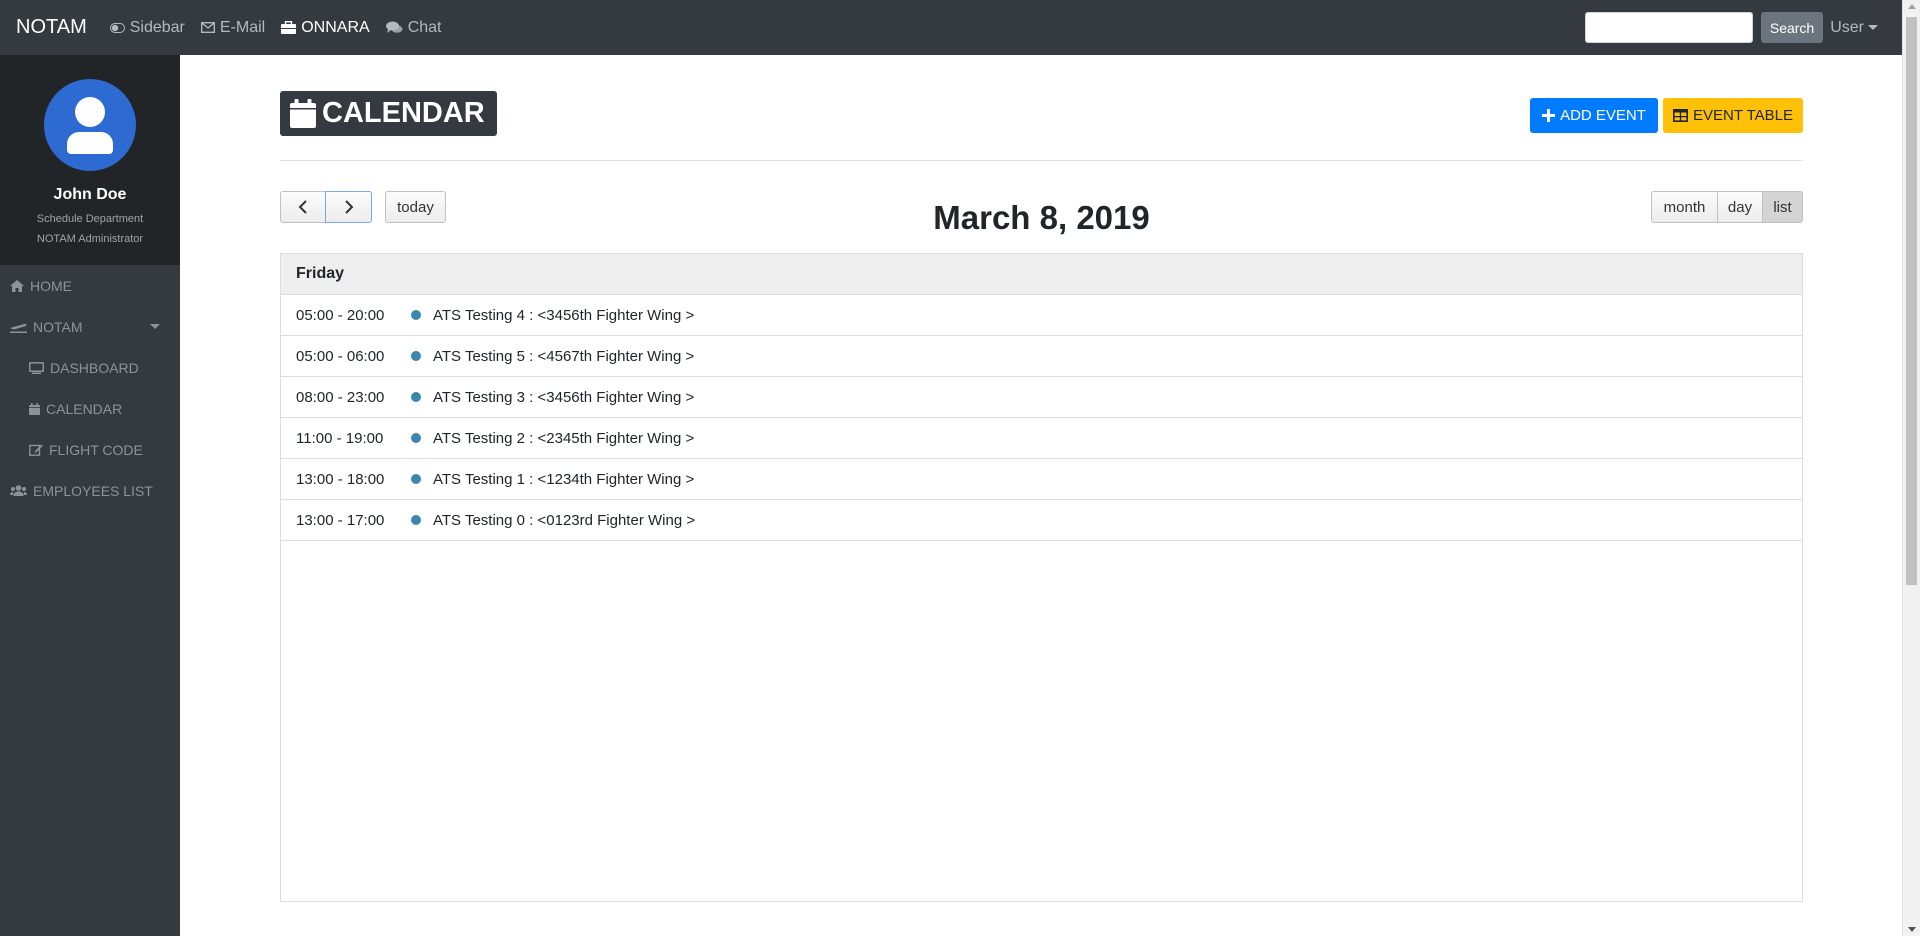 This screenshot has height=936, width=1920. I want to click on briefcase-icon, so click(289, 27).